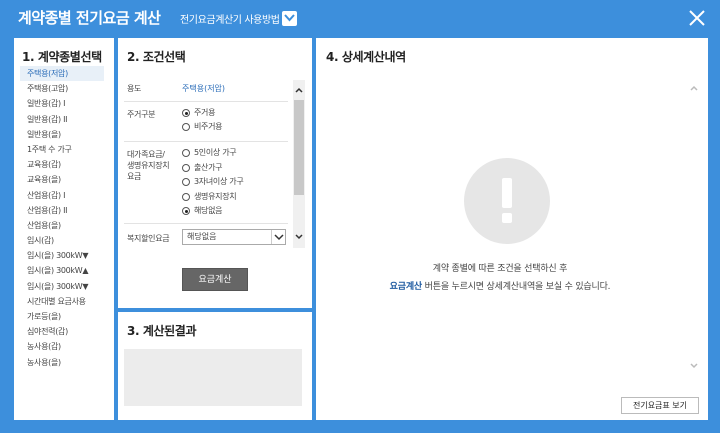 This screenshot has width=720, height=433. I want to click on contract-type-item: 시간대별 요금사용, so click(67, 301).